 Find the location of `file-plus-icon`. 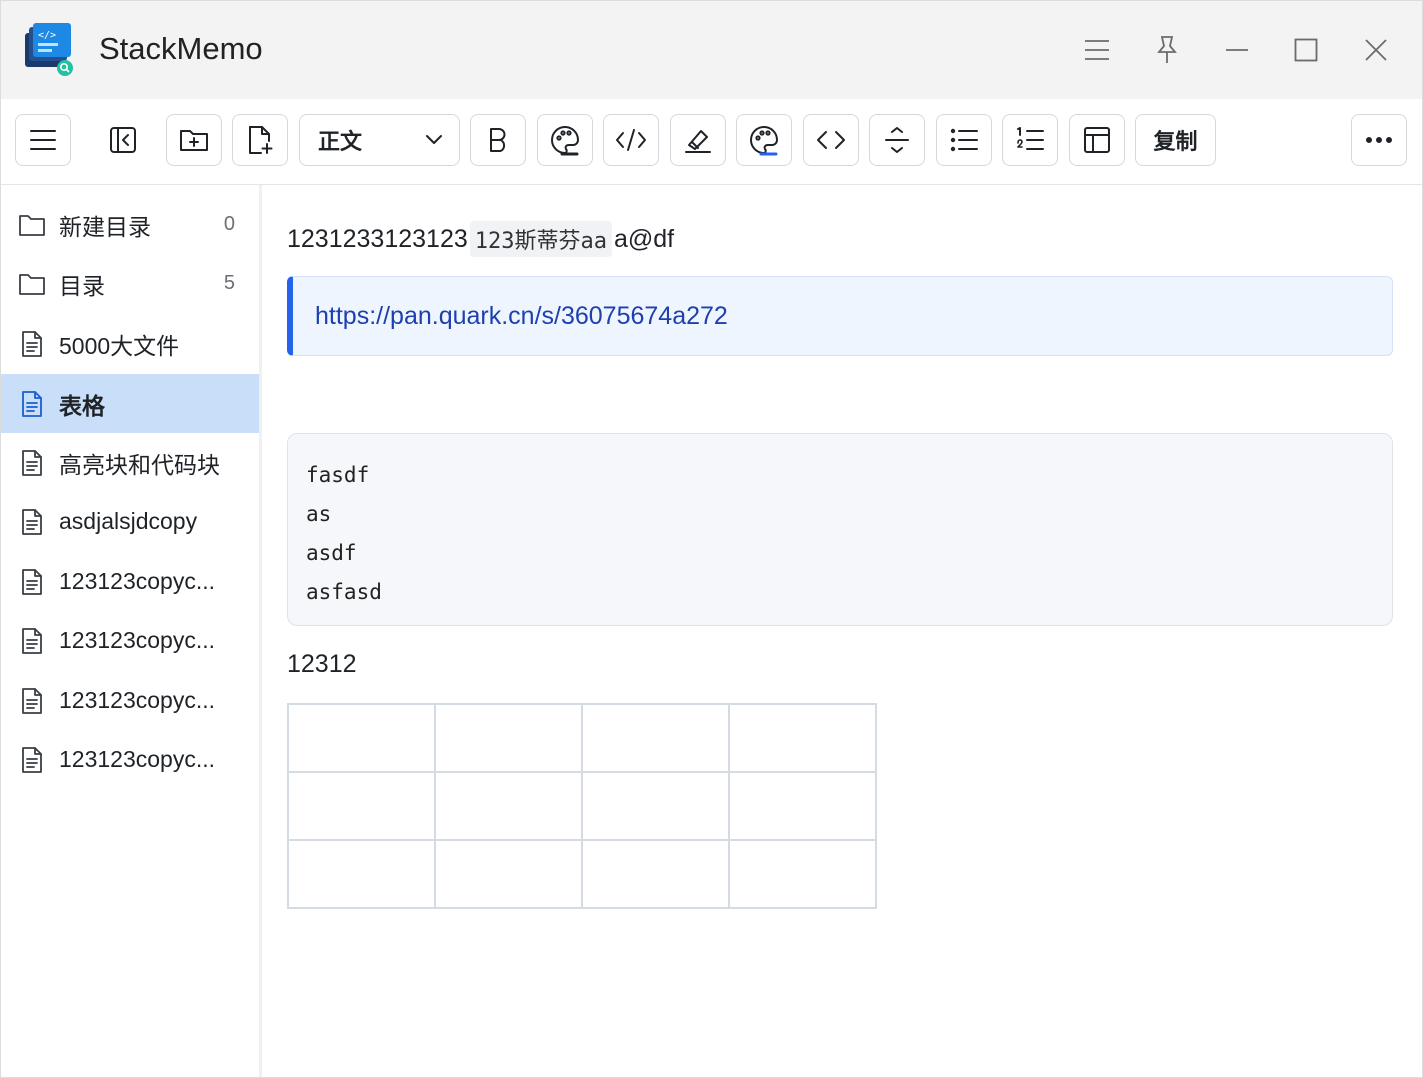

file-plus-icon is located at coordinates (261, 140).